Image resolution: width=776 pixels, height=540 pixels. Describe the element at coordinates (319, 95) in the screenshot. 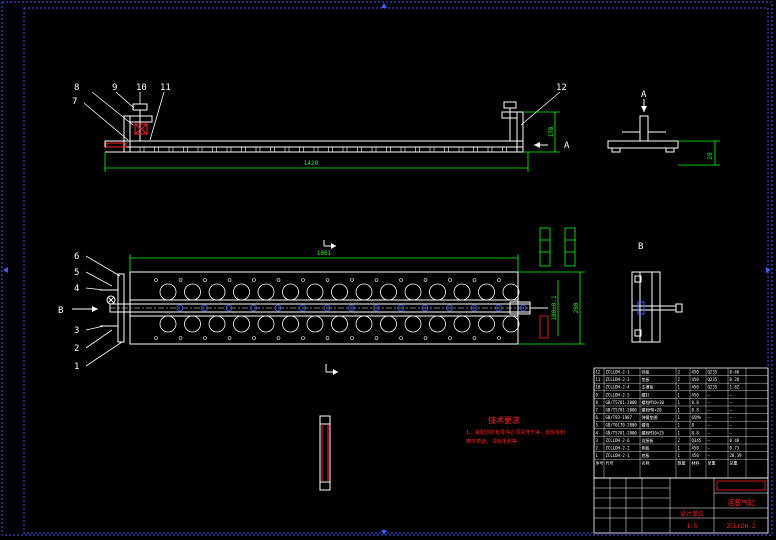

I see `front-callouts: 8 9 10 11 7 12` at that location.